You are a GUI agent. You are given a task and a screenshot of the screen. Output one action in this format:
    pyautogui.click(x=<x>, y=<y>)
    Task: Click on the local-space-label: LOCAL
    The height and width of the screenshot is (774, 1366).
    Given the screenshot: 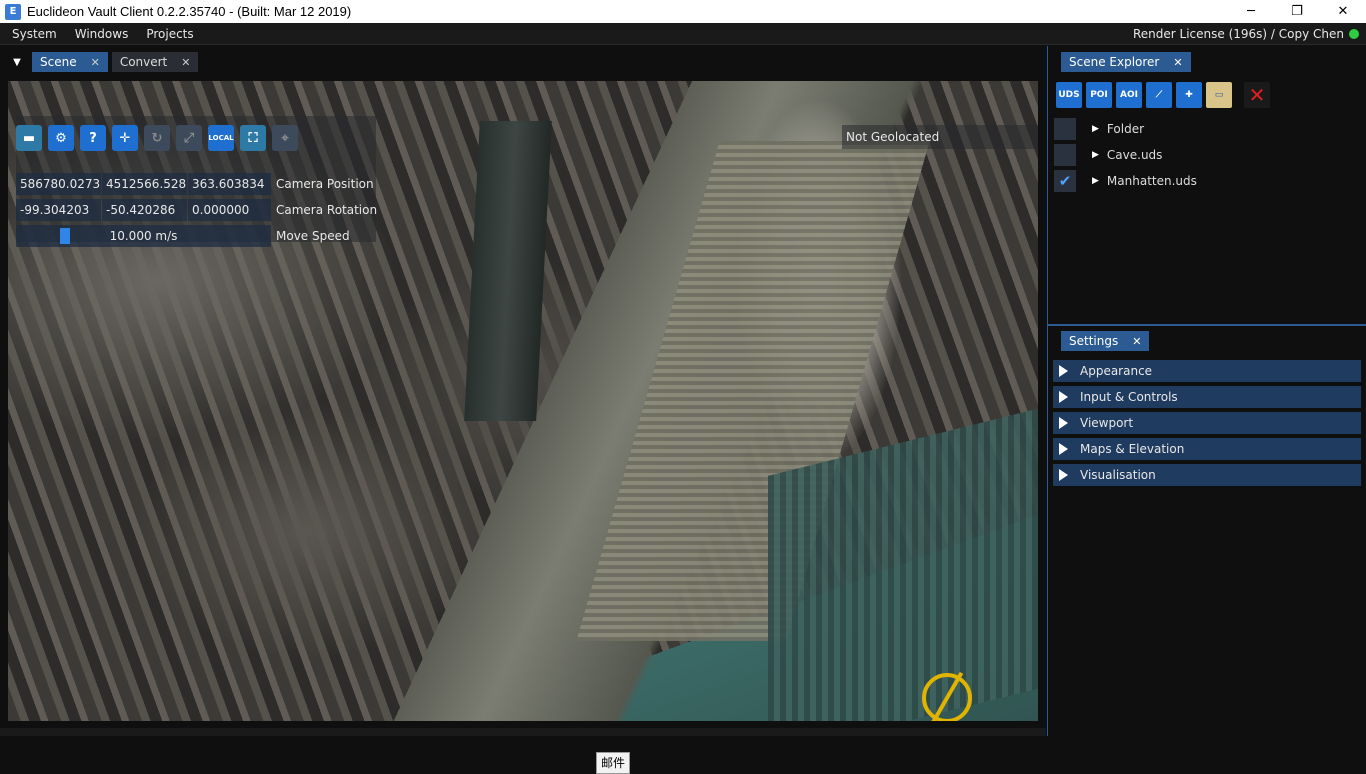 What is the action you would take?
    pyautogui.click(x=221, y=138)
    